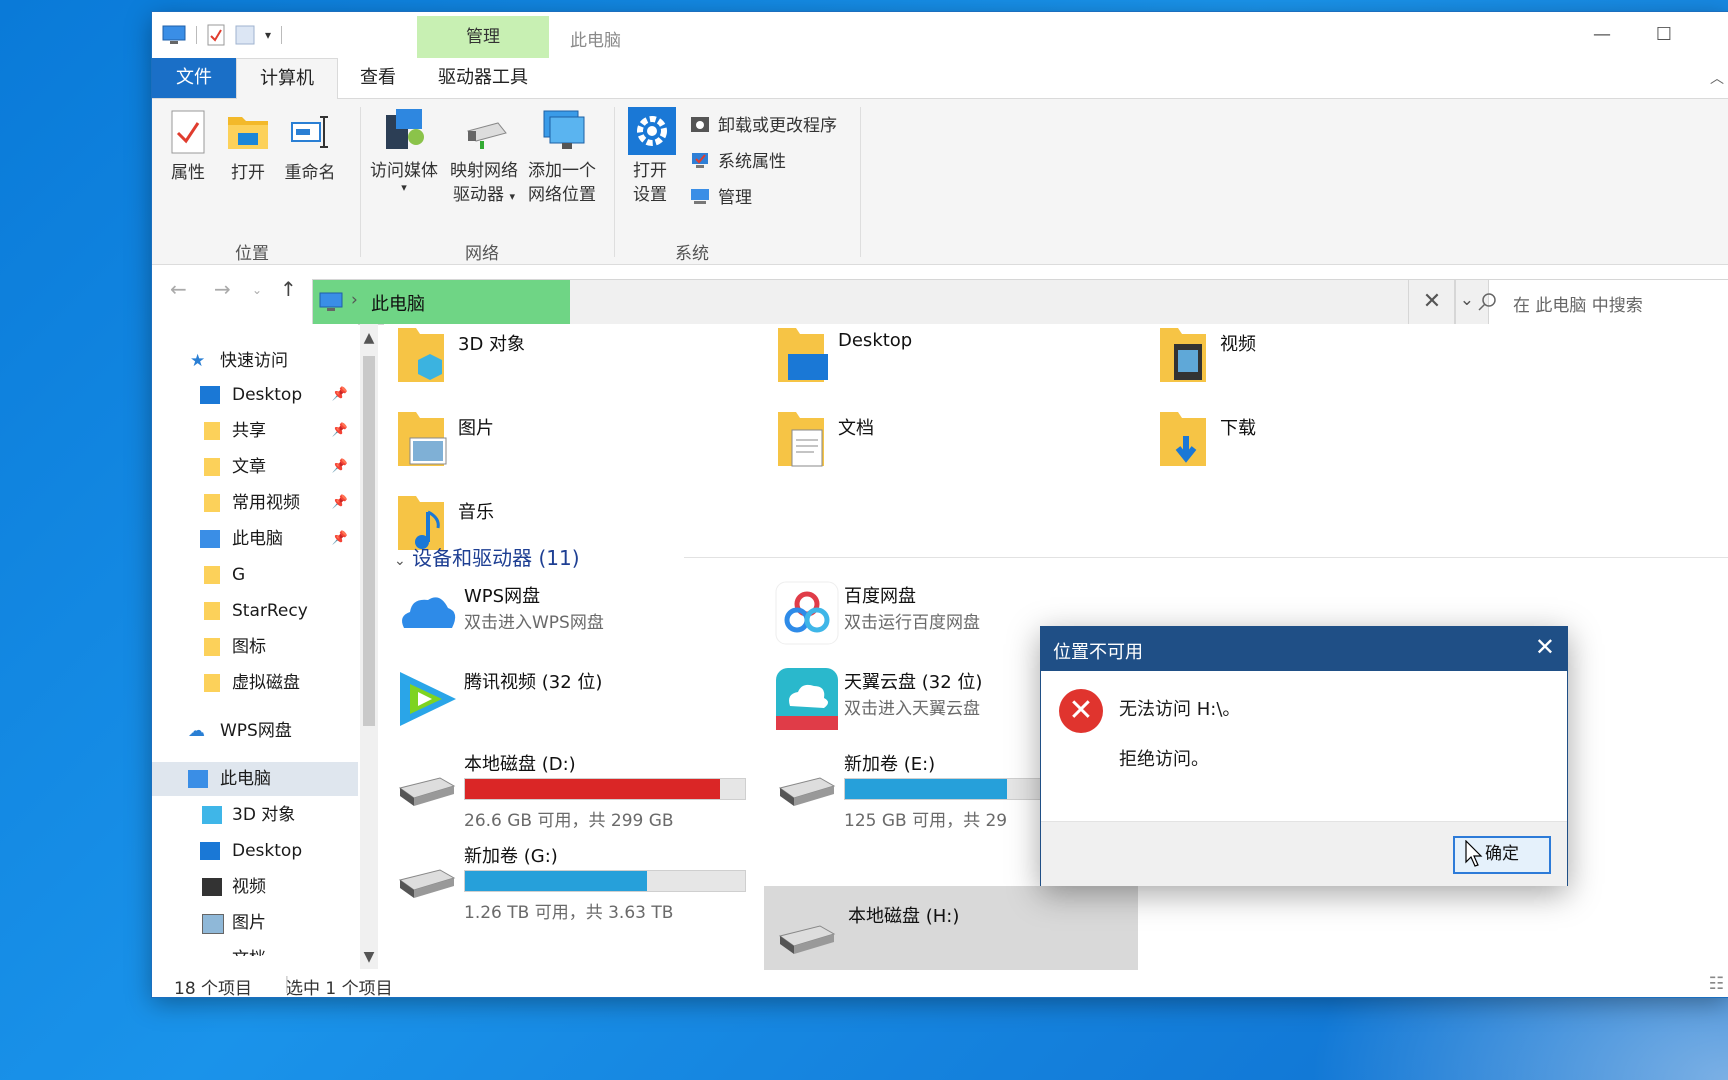 The width and height of the screenshot is (1728, 1080). Describe the element at coordinates (1238, 428) in the screenshot. I see `folder-label: 下载` at that location.